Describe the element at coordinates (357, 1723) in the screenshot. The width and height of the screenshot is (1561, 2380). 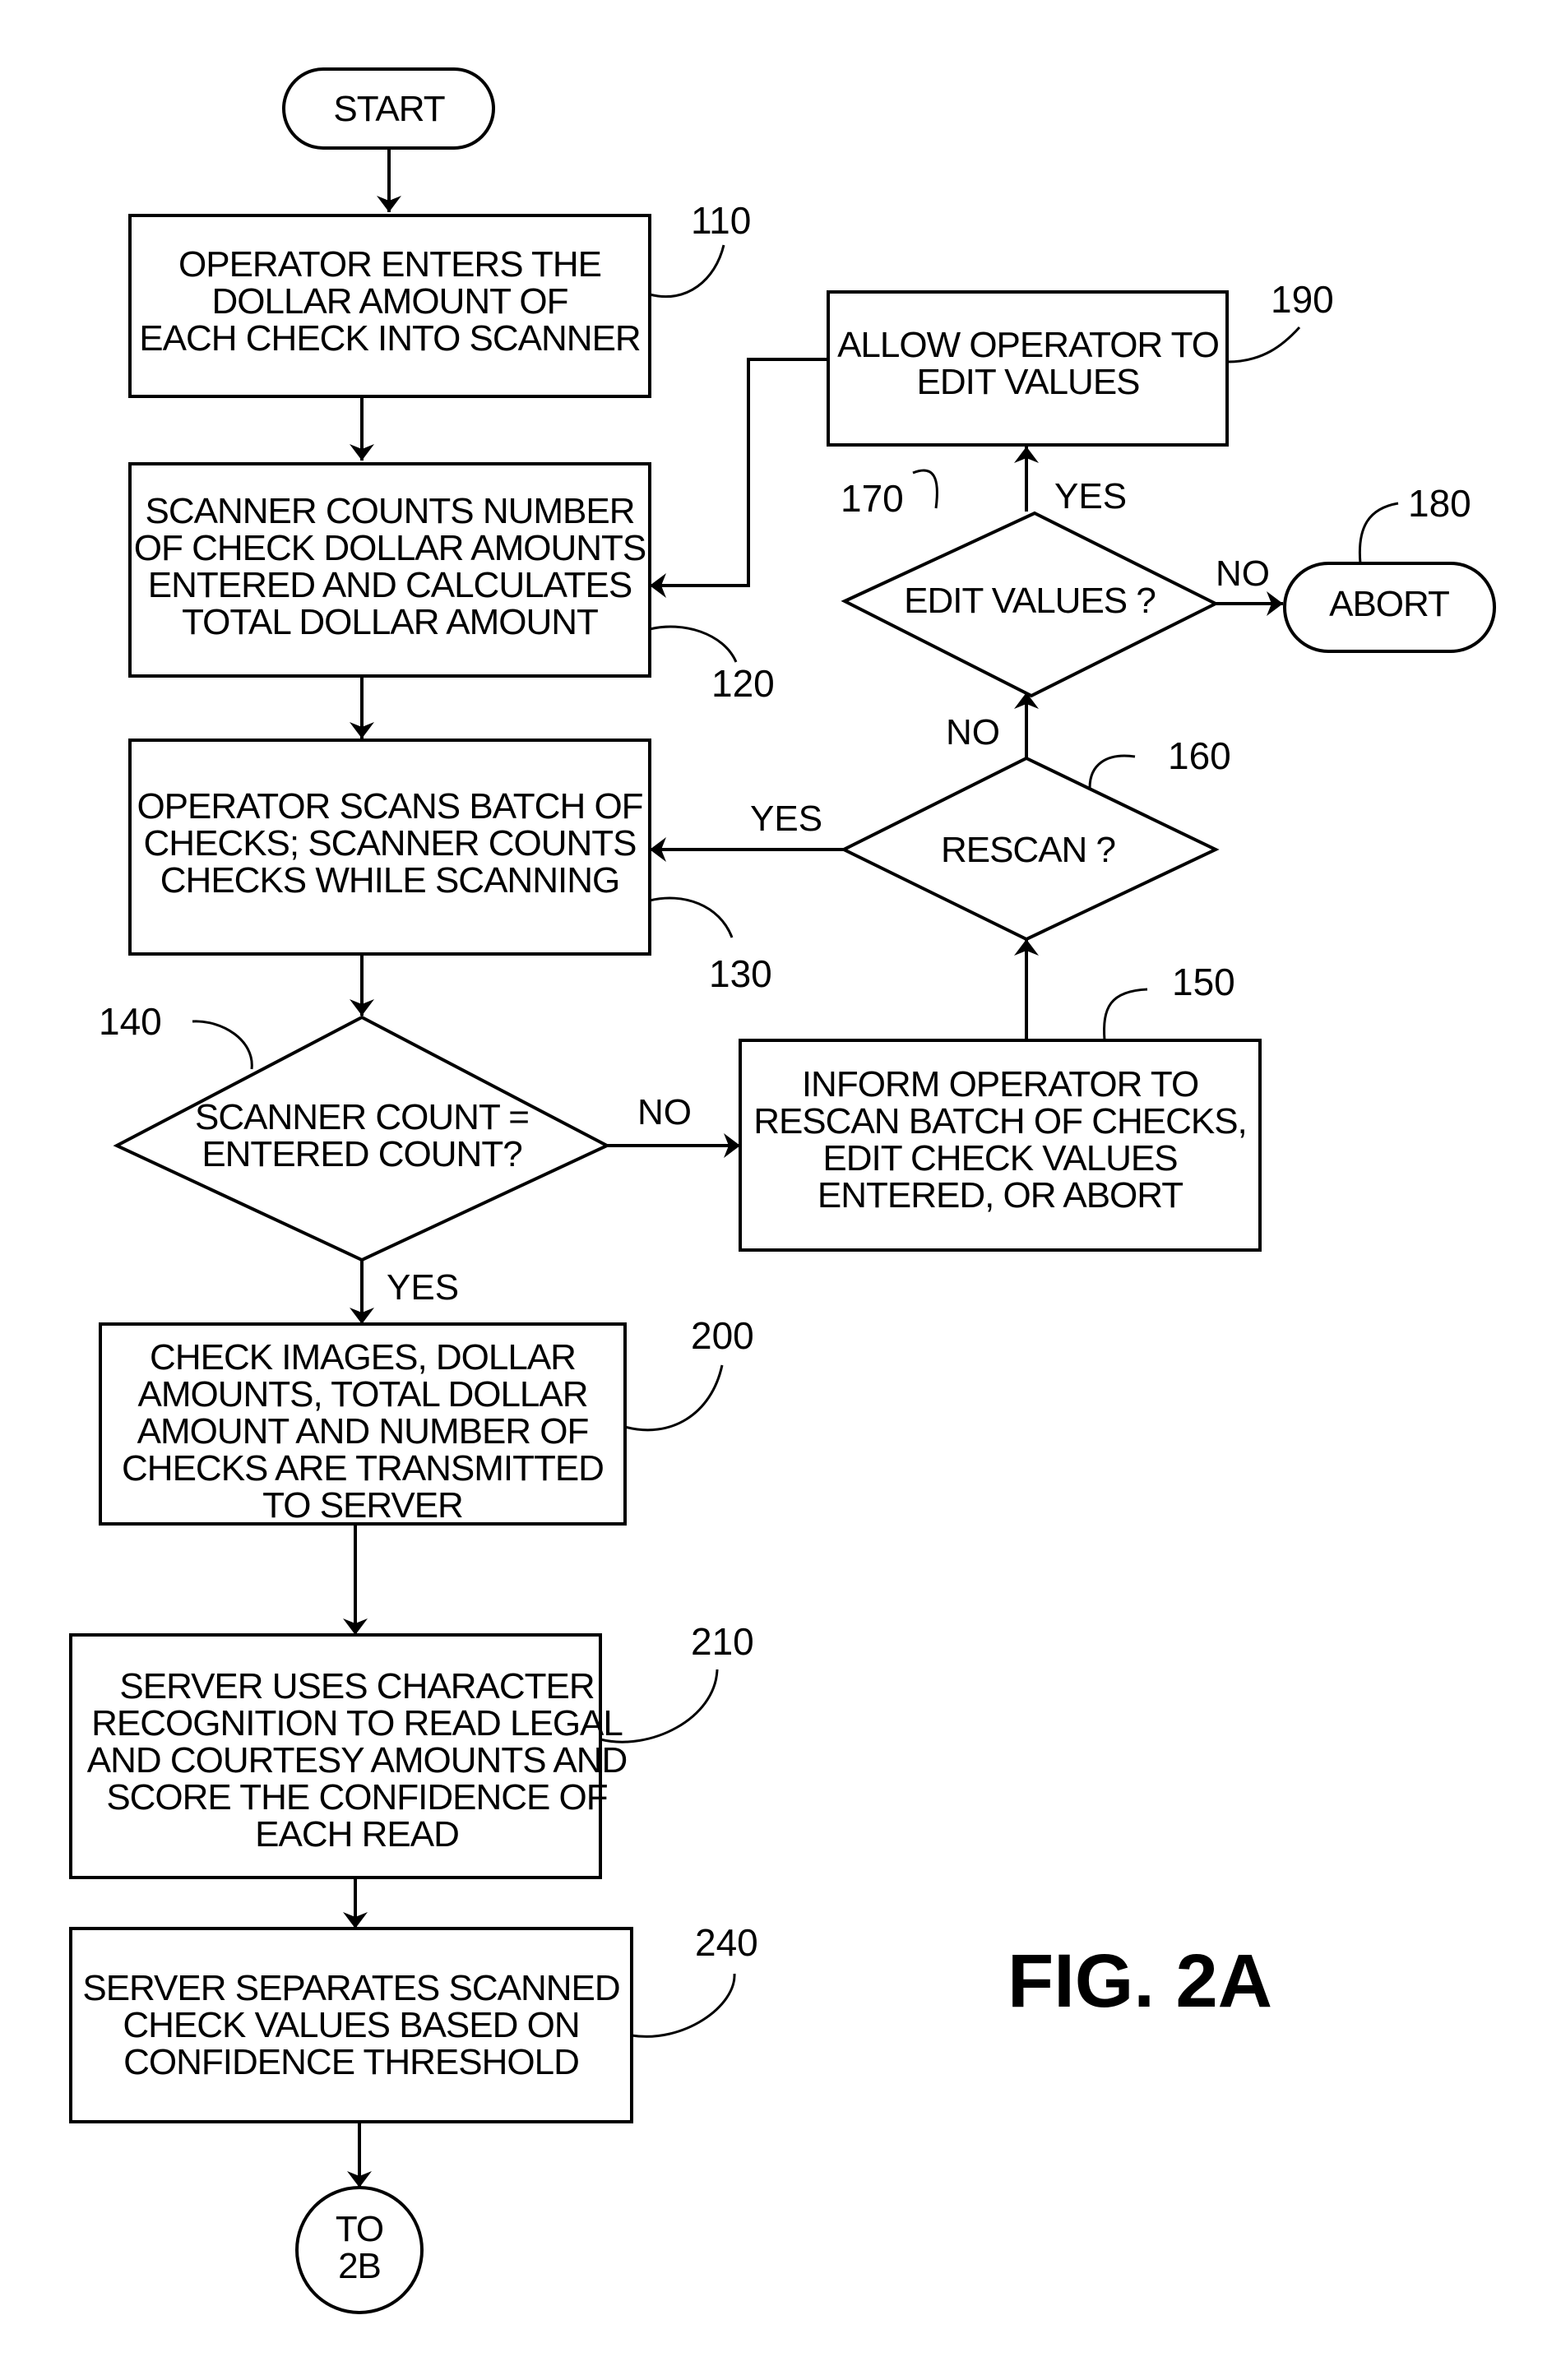
I see `step-210-line-2: RECOGNITION TO READ LEGAL` at that location.